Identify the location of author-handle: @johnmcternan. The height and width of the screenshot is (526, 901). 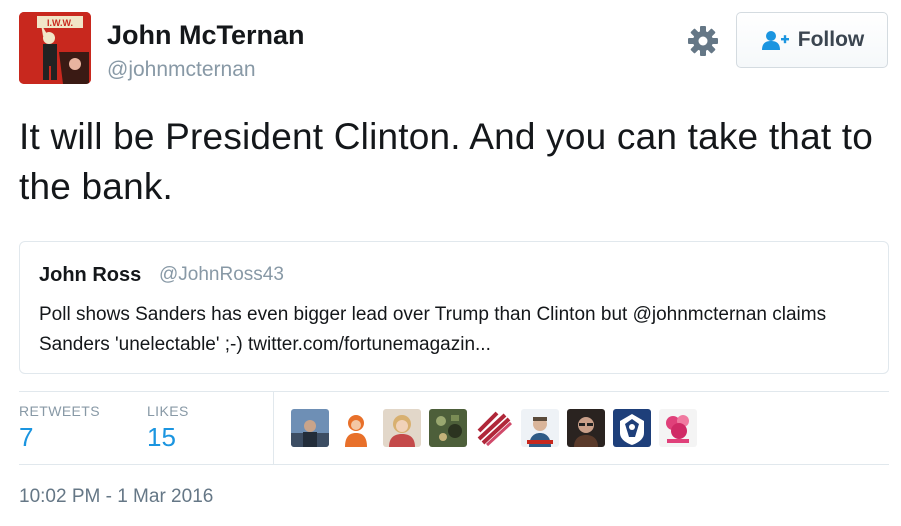
(181, 70).